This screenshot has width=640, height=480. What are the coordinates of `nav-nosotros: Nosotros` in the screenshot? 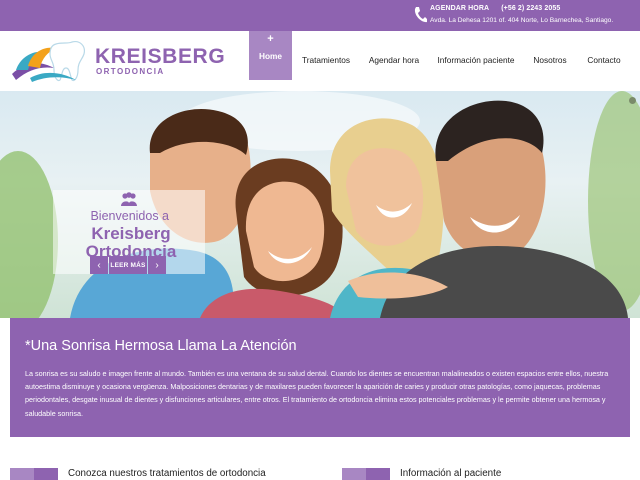 It's located at (550, 55).